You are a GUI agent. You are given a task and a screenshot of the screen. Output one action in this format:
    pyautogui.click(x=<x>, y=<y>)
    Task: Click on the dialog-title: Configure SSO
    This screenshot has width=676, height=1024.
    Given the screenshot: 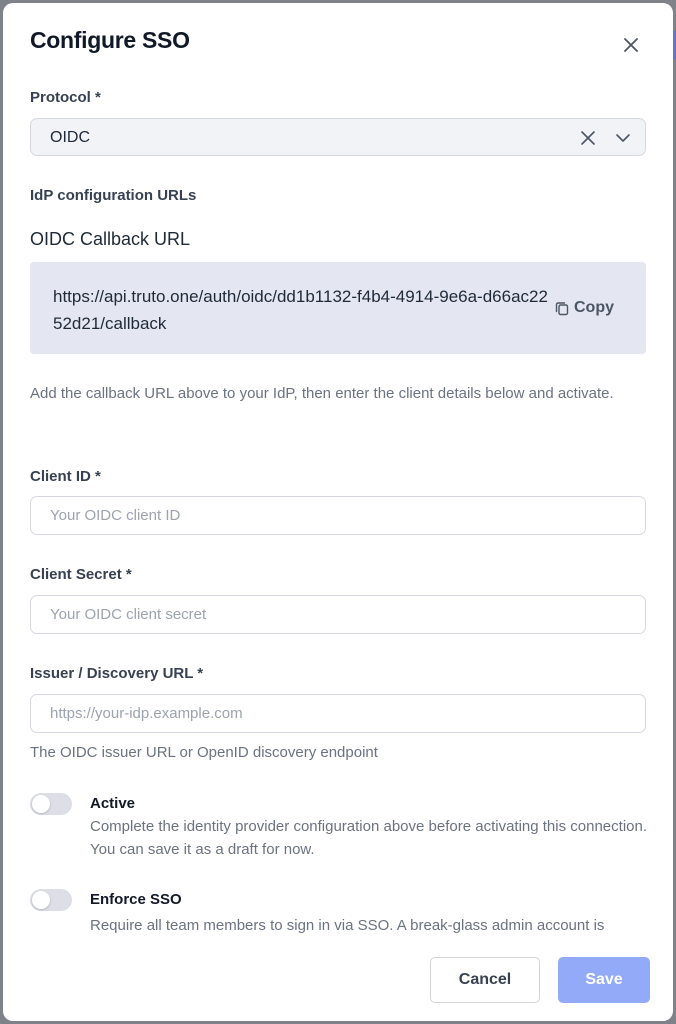 What is the action you would take?
    pyautogui.click(x=110, y=40)
    